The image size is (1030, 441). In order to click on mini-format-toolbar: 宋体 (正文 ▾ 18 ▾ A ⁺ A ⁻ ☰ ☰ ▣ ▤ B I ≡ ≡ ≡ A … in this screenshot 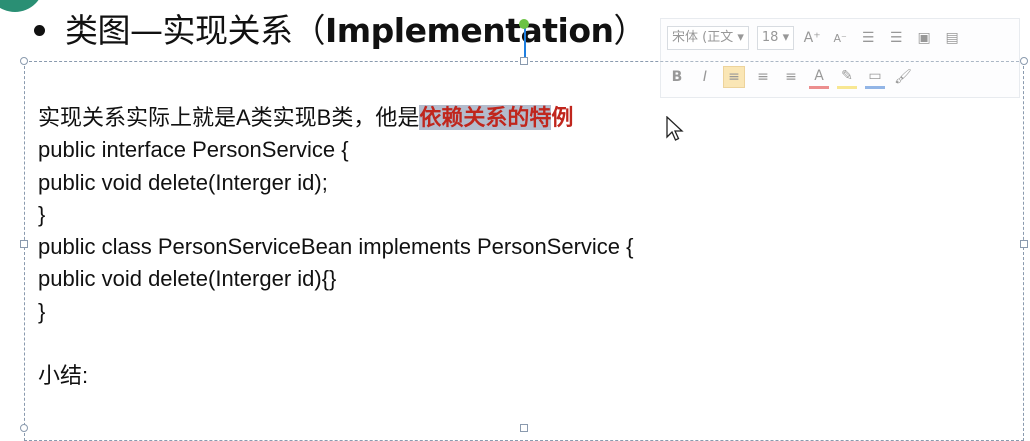, I will do `click(840, 58)`.